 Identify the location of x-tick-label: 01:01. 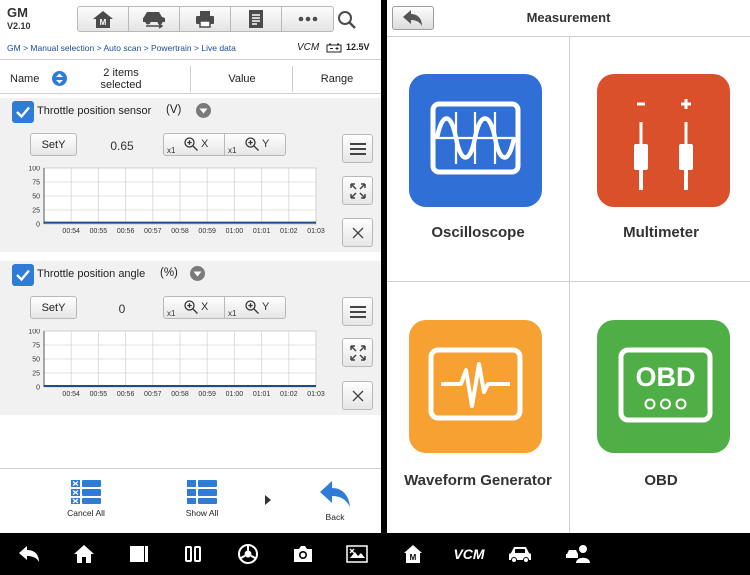
(262, 394).